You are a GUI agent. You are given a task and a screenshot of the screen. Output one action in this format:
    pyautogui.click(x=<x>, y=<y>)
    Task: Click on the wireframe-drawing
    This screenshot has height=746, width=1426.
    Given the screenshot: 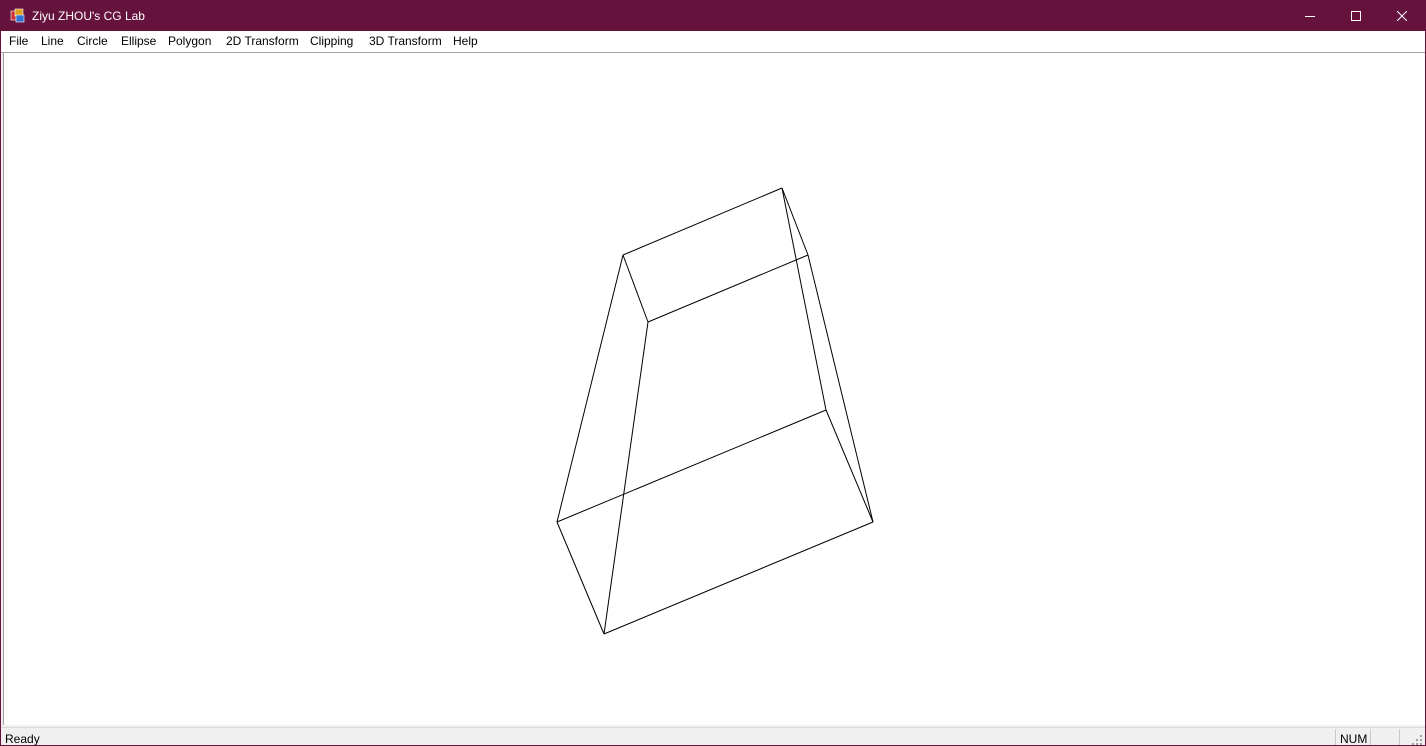 What is the action you would take?
    pyautogui.click(x=715, y=411)
    